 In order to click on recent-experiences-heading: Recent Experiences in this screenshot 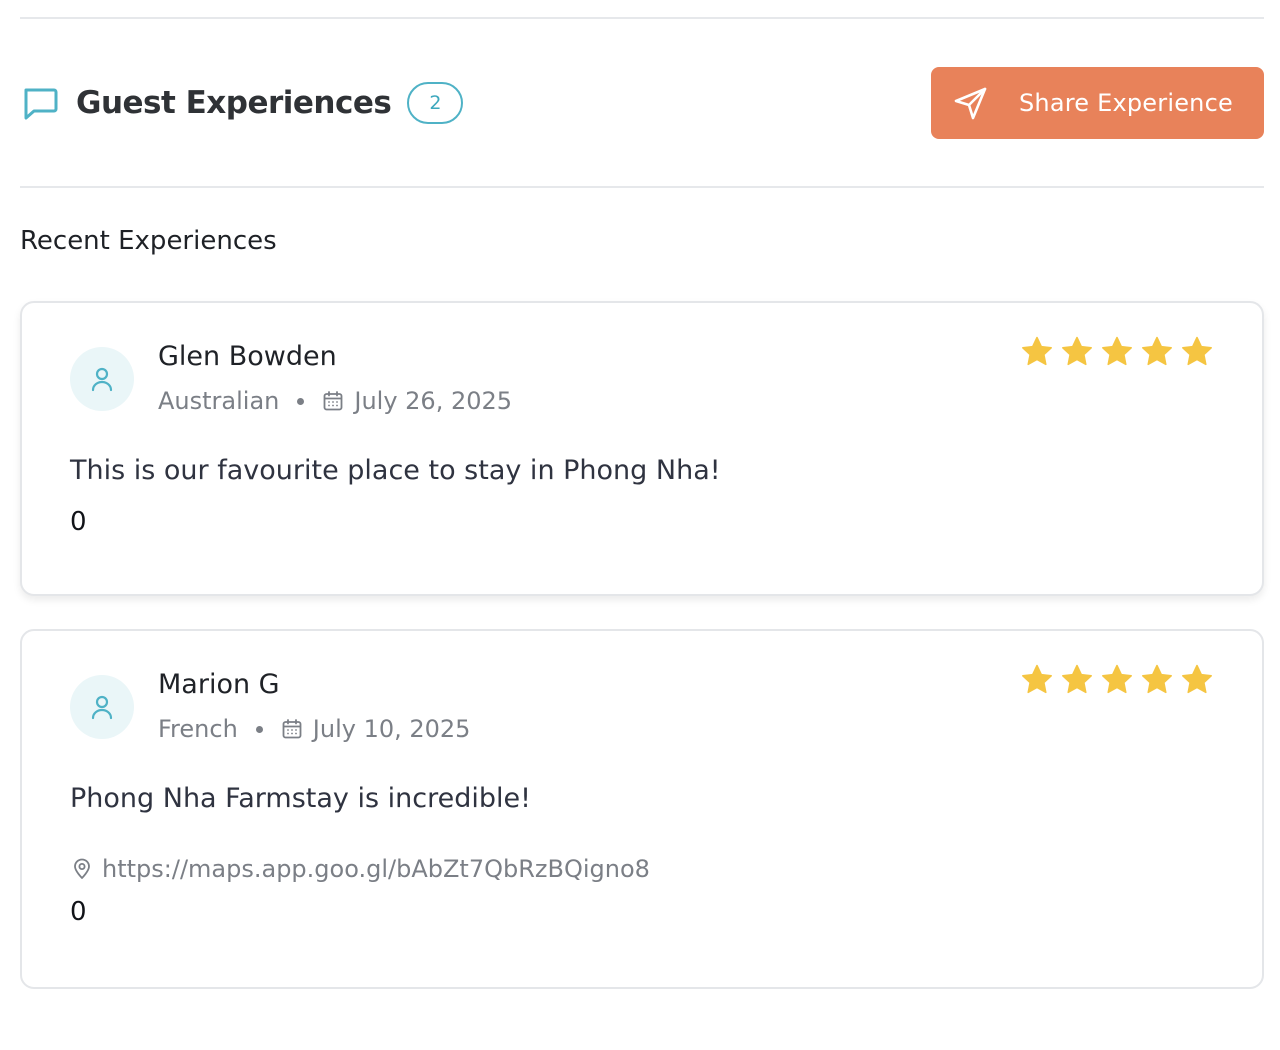, I will do `click(148, 241)`.